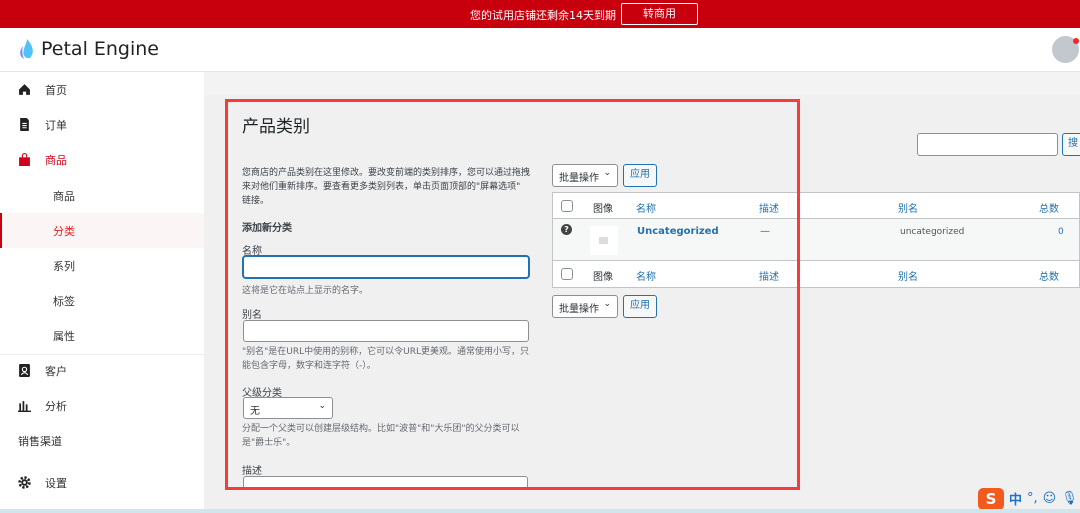  What do you see at coordinates (102, 300) in the screenshot?
I see `sidebar-subitem-tags: 标签` at bounding box center [102, 300].